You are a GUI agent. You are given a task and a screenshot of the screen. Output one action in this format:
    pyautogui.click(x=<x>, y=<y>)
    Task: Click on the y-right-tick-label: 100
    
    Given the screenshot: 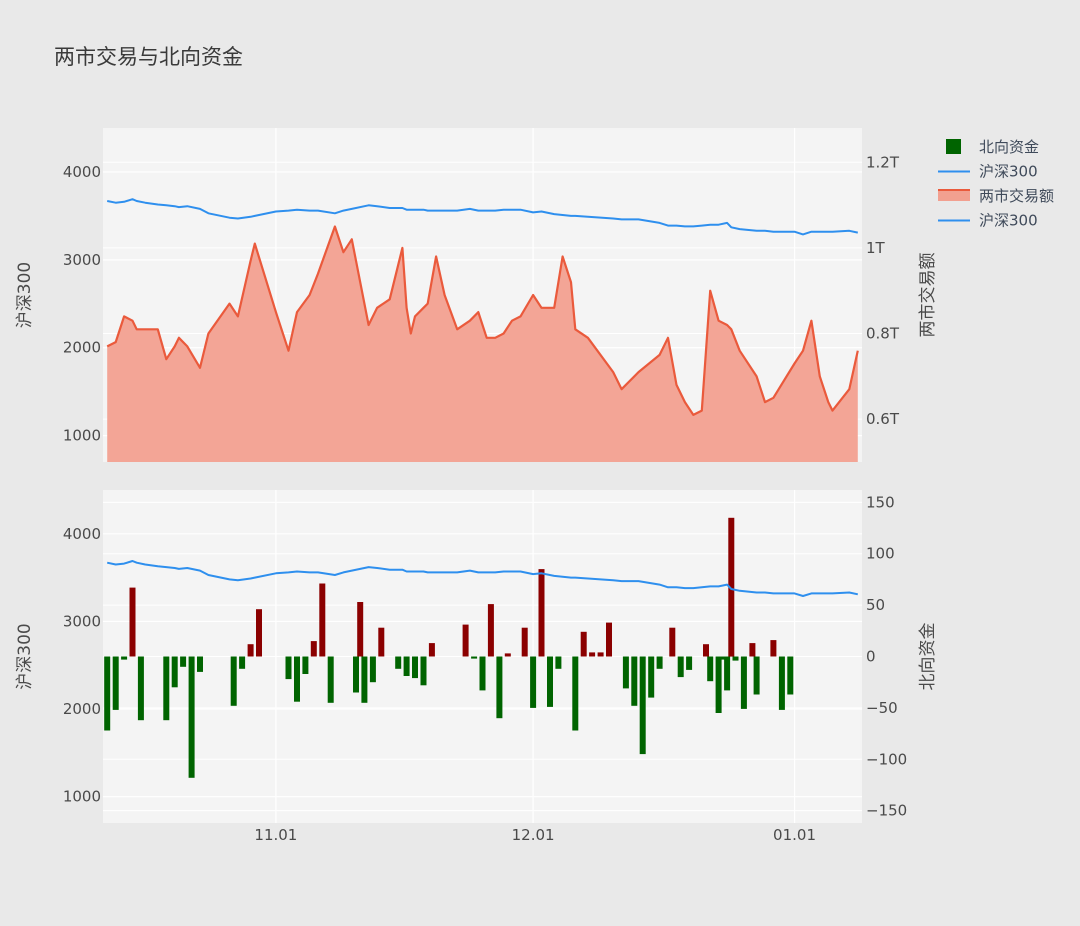 What is the action you would take?
    pyautogui.click(x=880, y=554)
    